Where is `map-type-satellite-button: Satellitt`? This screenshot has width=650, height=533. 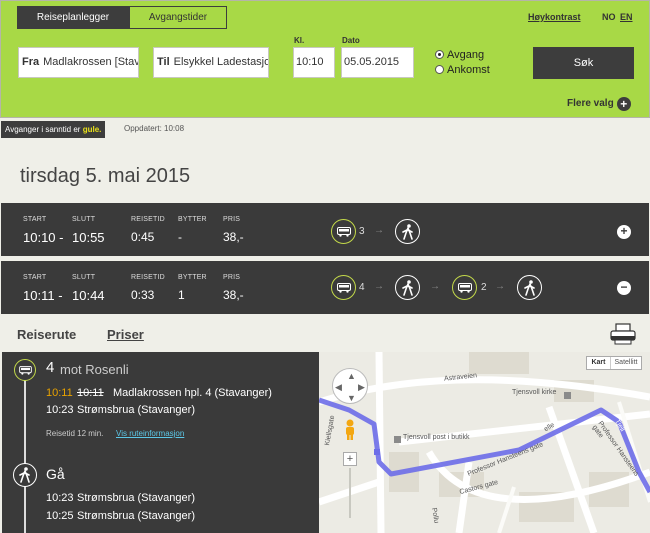
map-type-satellite-button: Satellitt is located at coordinates (626, 363).